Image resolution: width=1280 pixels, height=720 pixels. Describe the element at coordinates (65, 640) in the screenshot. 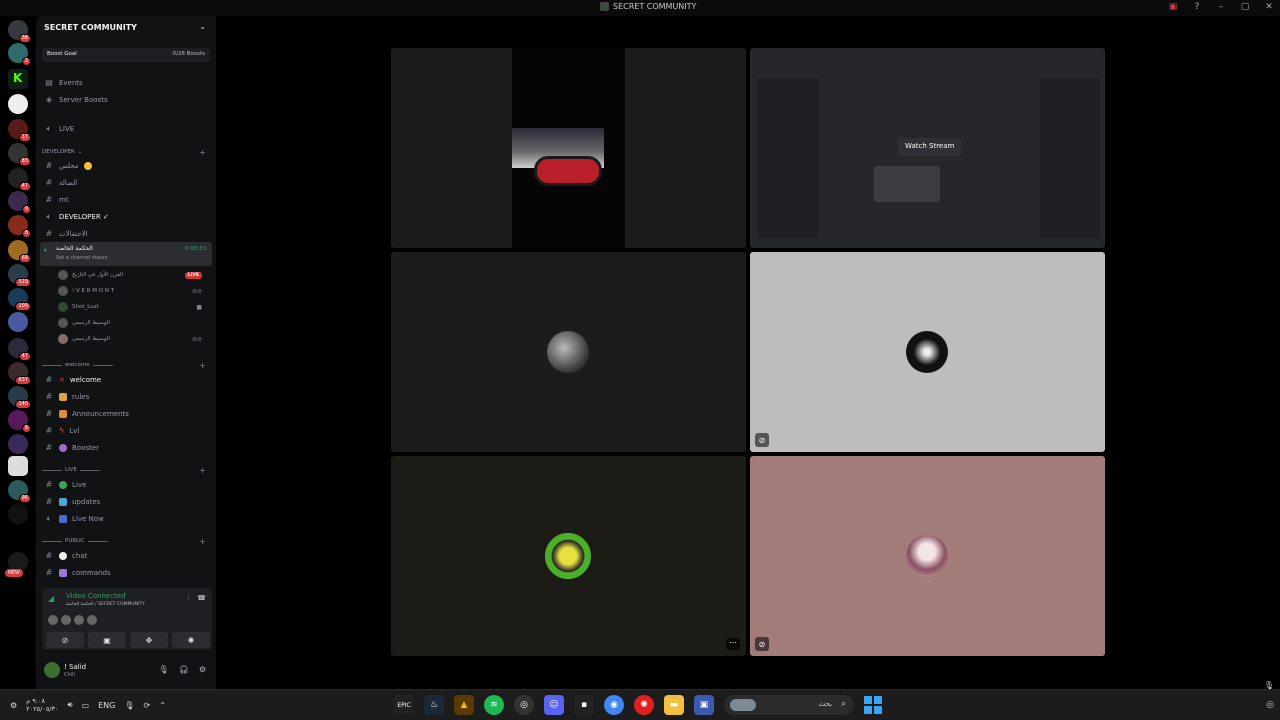

I see `camera-off-icon: ⊘` at that location.